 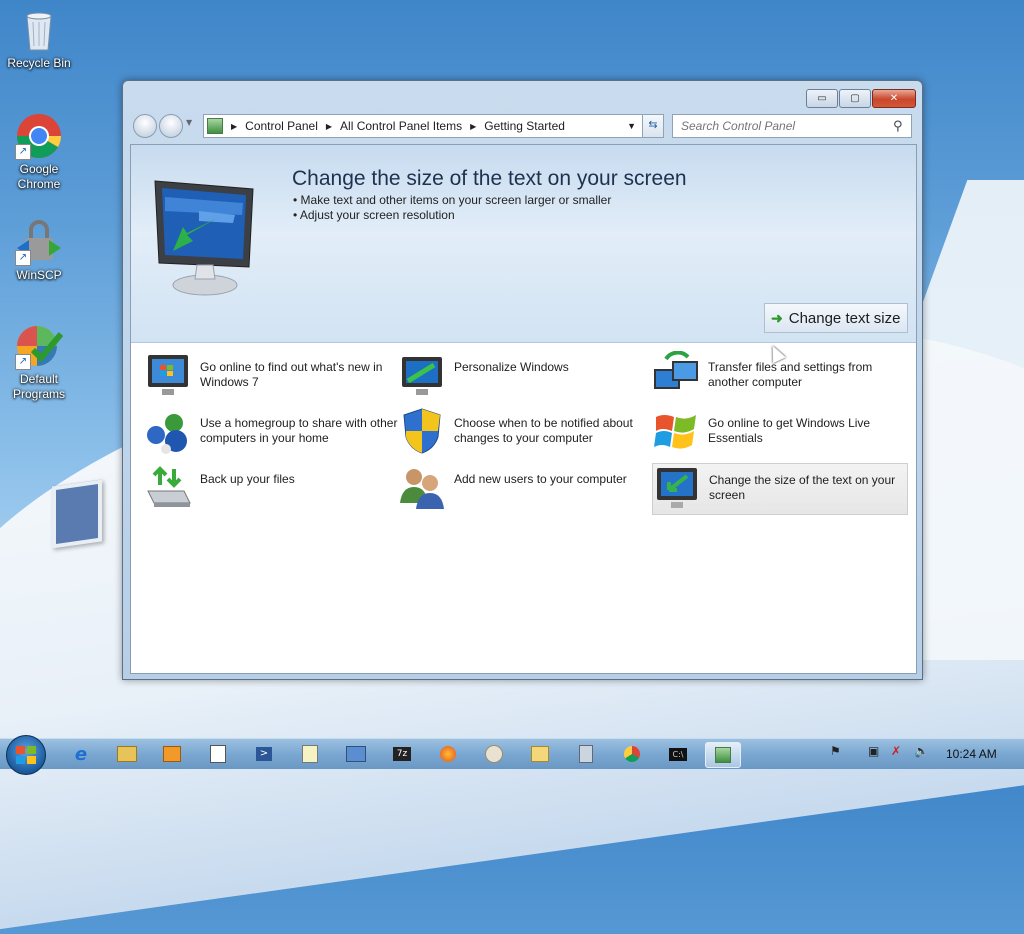 I want to click on 7zip-icon: 7z, so click(x=402, y=754).